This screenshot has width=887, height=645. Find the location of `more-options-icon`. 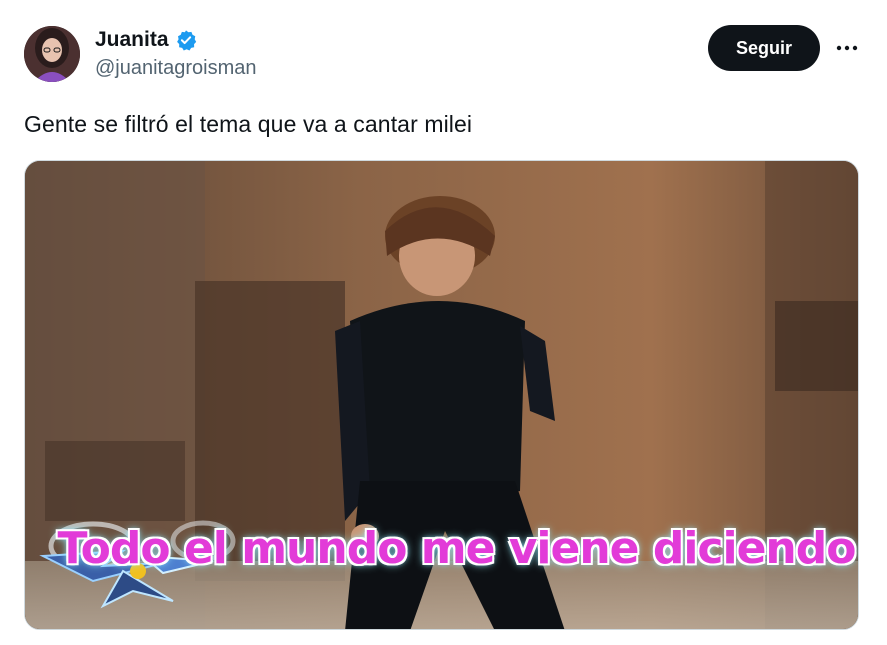

more-options-icon is located at coordinates (847, 48).